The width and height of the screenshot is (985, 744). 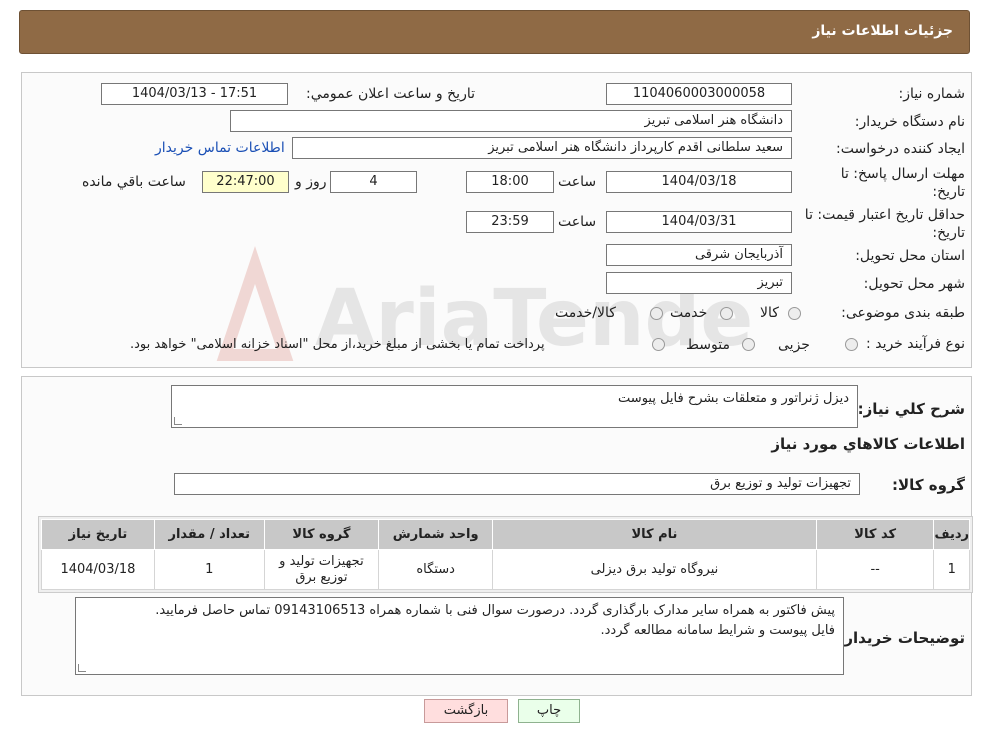 What do you see at coordinates (882, 31) in the screenshot?
I see `page-title: جزئیات اطلاعات نیاز` at bounding box center [882, 31].